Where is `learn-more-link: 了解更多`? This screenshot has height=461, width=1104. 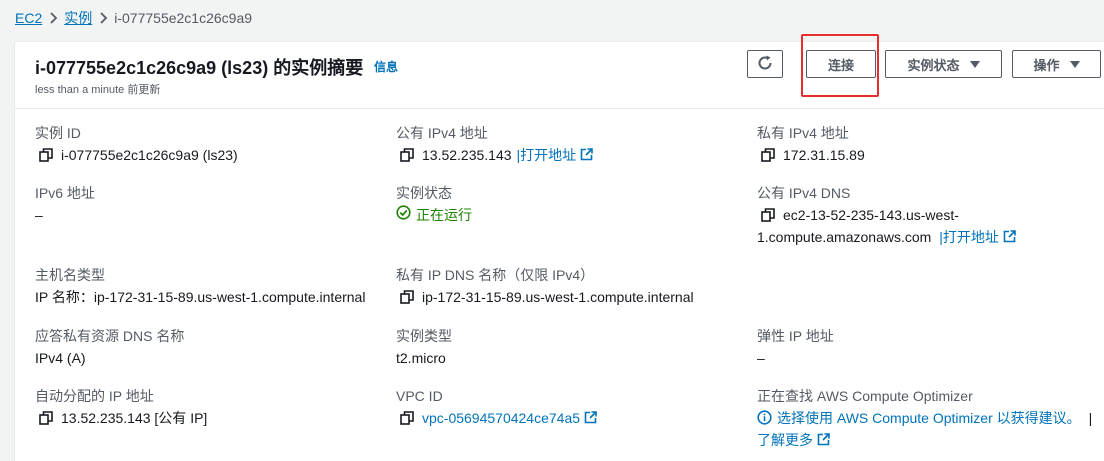 learn-more-link: 了解更多 is located at coordinates (793, 440).